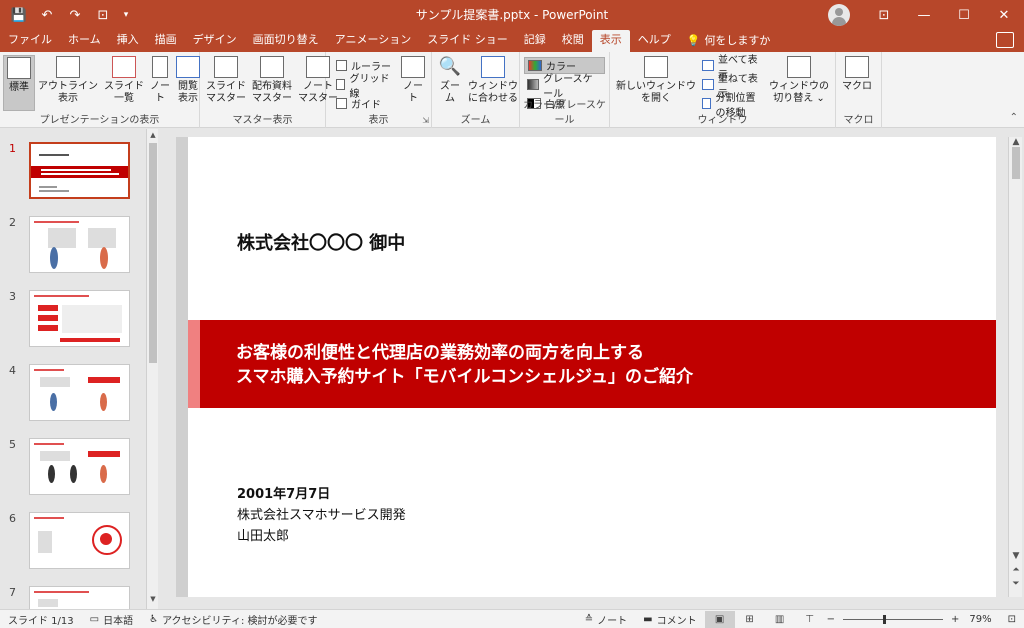 Image resolution: width=1024 pixels, height=628 pixels. What do you see at coordinates (286, 41) in the screenshot?
I see `tab-transitions: 画面切り替え` at bounding box center [286, 41].